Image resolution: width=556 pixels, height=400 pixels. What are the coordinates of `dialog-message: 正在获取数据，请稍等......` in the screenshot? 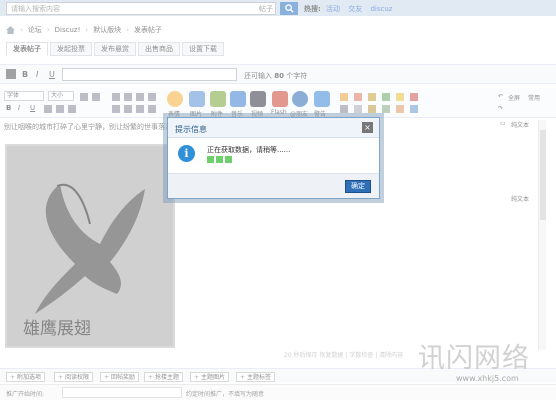 It's located at (249, 150).